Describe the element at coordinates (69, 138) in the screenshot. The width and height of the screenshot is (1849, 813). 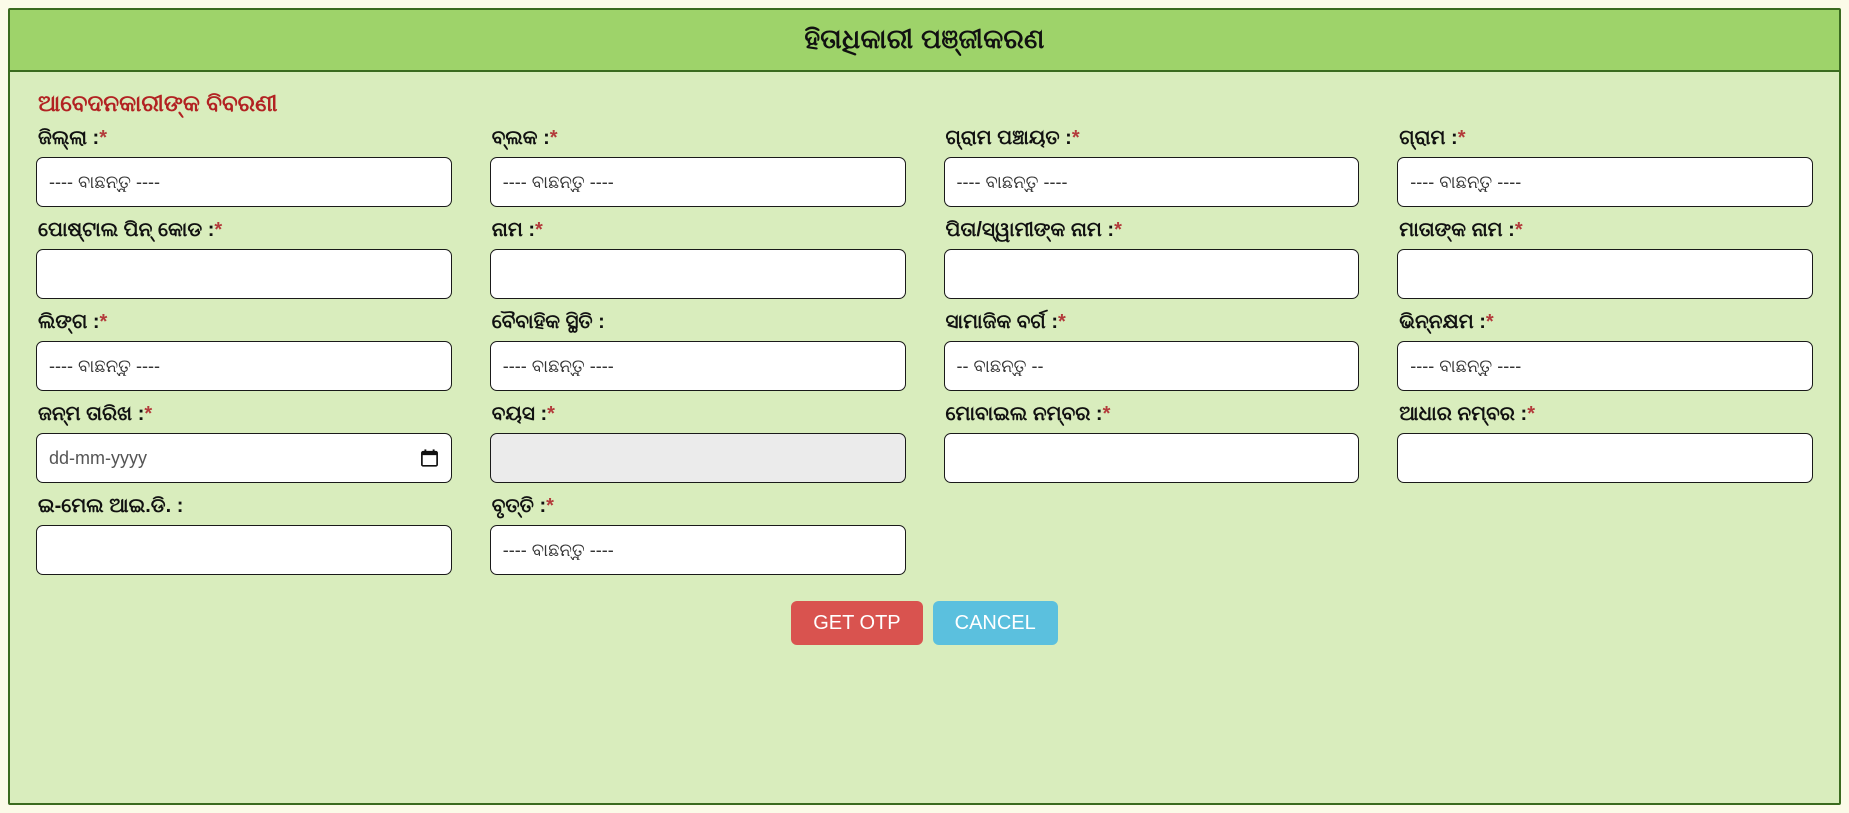
I see `district-label-text: ଜିଲ୍ଲା :` at that location.